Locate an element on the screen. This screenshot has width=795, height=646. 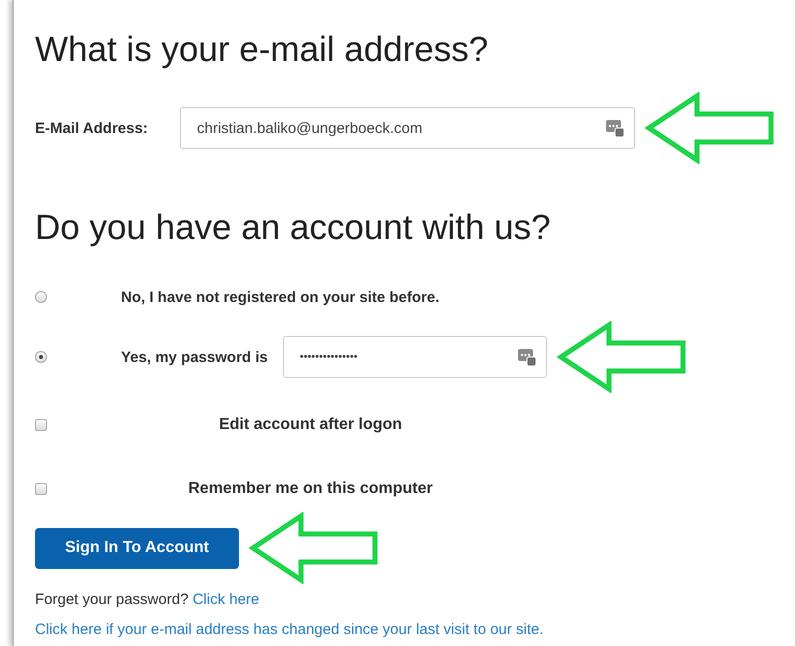
option-label: Yes, my password is is located at coordinates (194, 357).